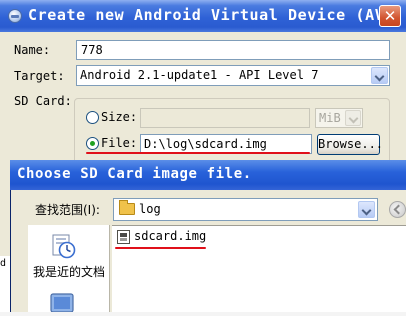 The width and height of the screenshot is (406, 316). Describe the element at coordinates (150, 209) in the screenshot. I see `look-in-value: log` at that location.